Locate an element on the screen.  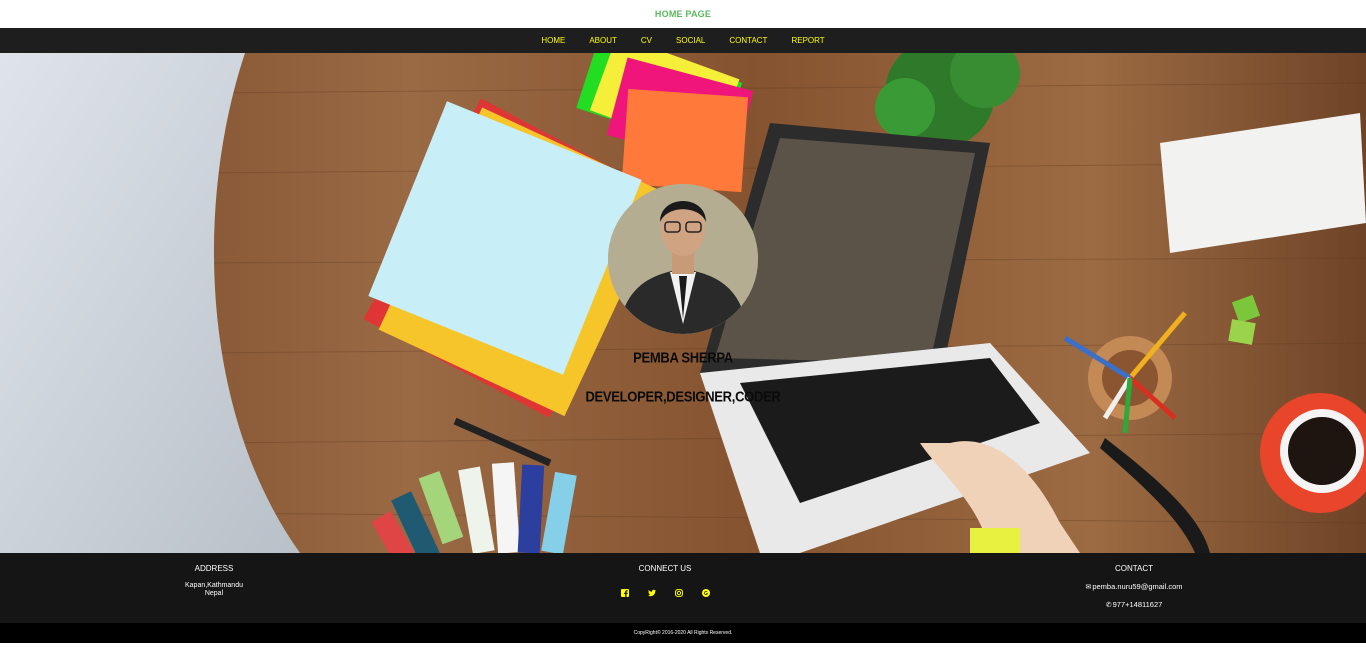
profile-avatar is located at coordinates (683, 259).